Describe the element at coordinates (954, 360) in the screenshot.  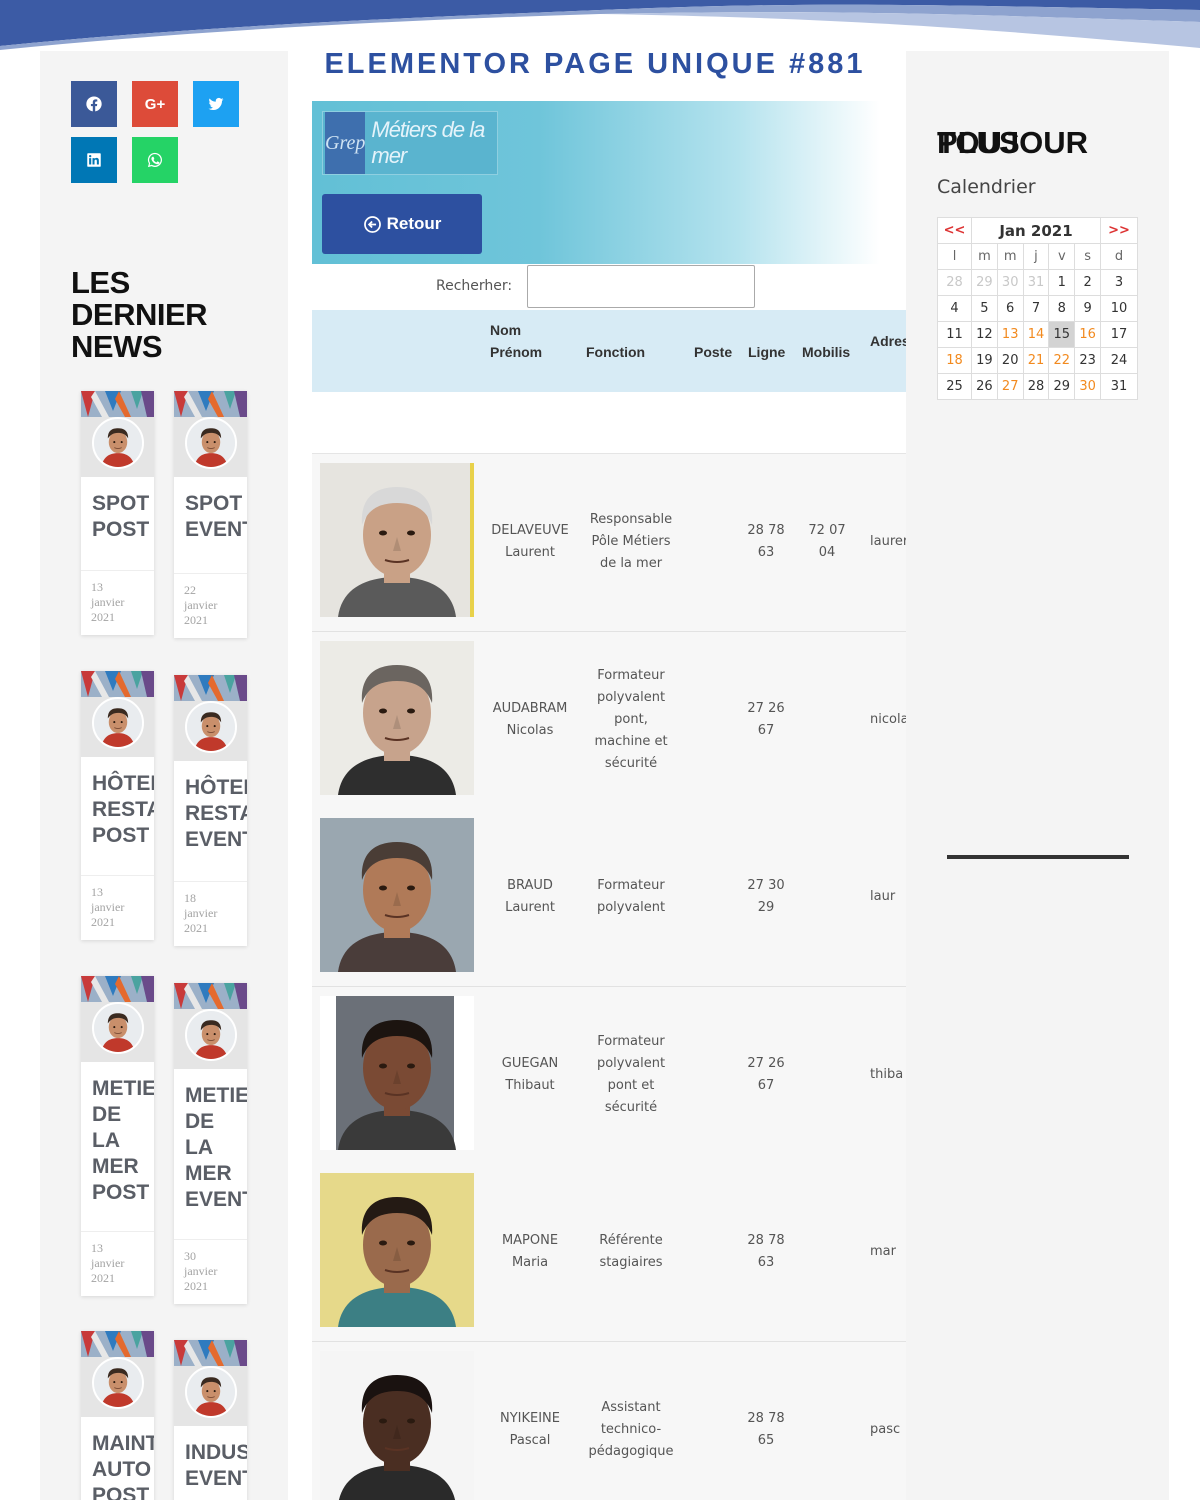
I see `calendar-day: 18` at that location.